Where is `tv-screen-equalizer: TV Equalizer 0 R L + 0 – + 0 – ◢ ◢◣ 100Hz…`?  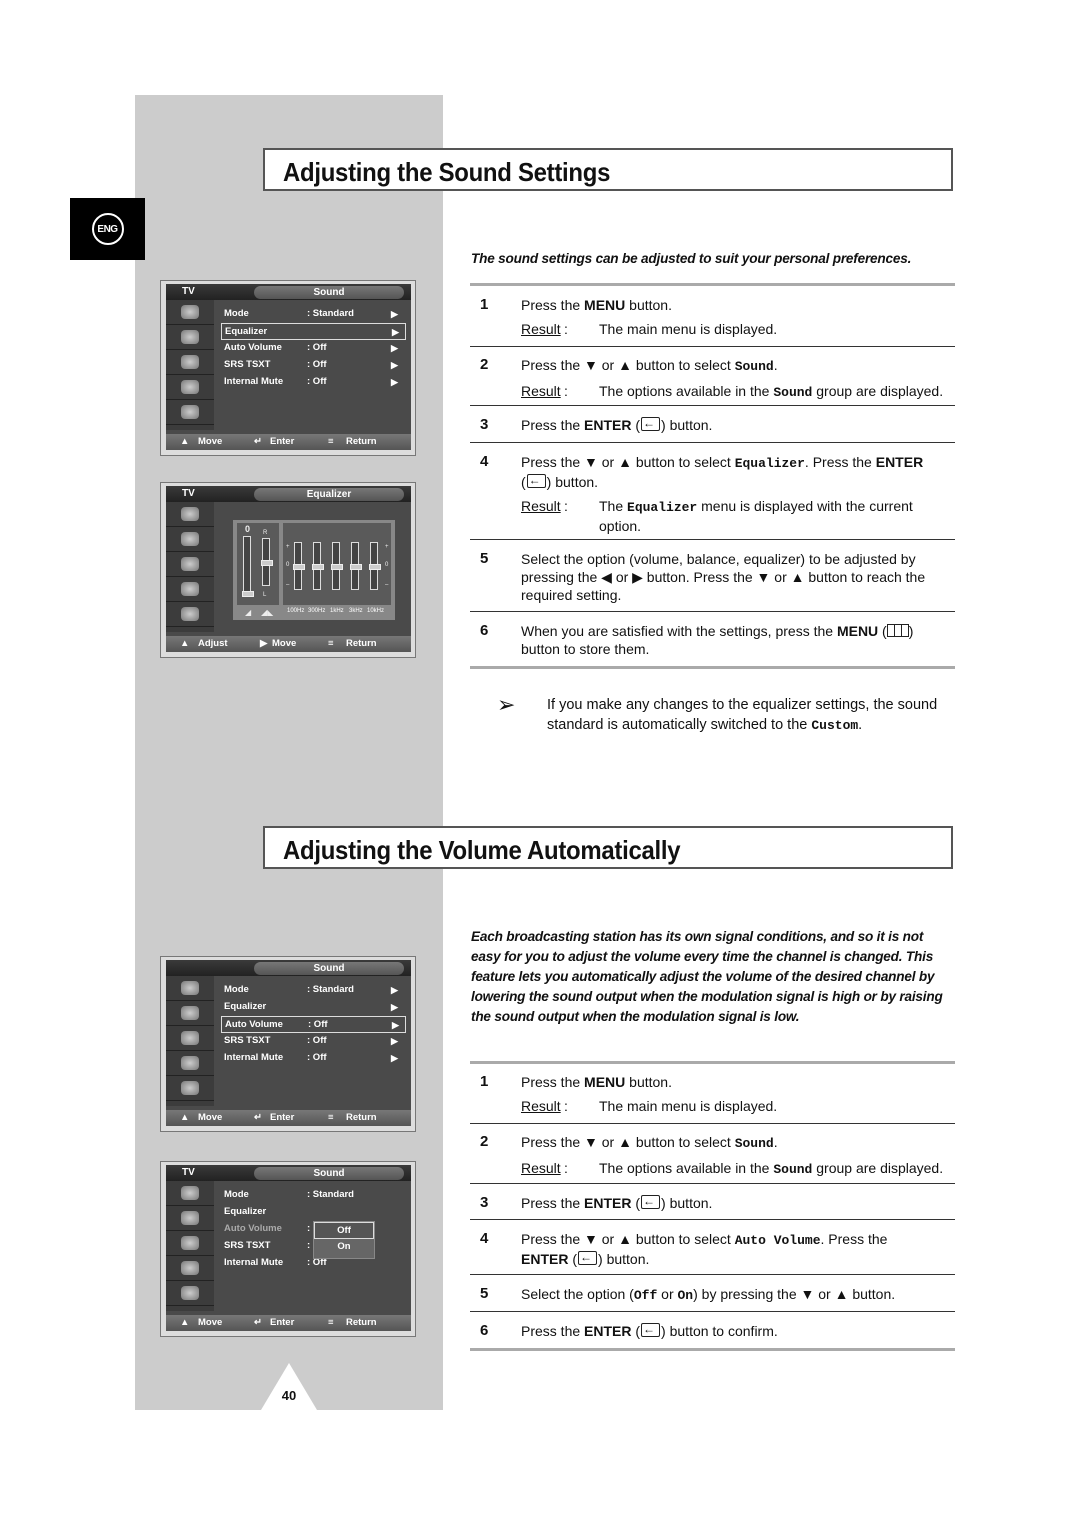
tv-screen-equalizer: TV Equalizer 0 R L + 0 – + 0 – ◢ ◢◣ 100Hz… is located at coordinates (288, 570).